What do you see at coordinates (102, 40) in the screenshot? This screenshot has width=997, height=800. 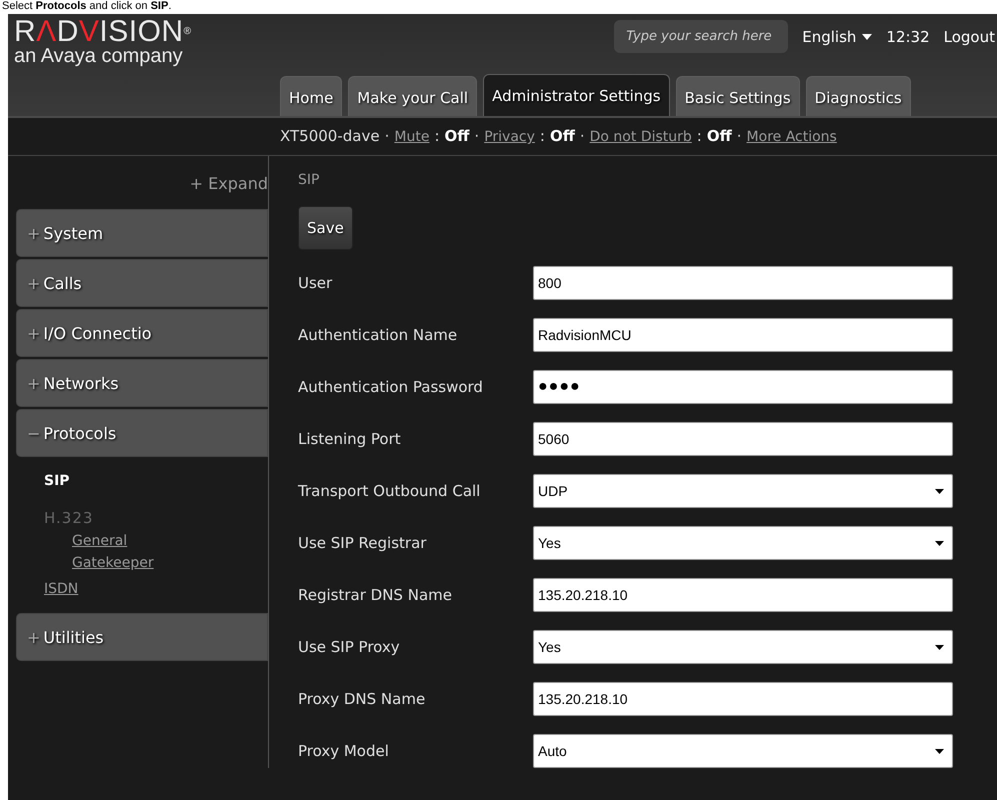 I see `logo: RΛDVISION$^{®}$ an Avaya company` at bounding box center [102, 40].